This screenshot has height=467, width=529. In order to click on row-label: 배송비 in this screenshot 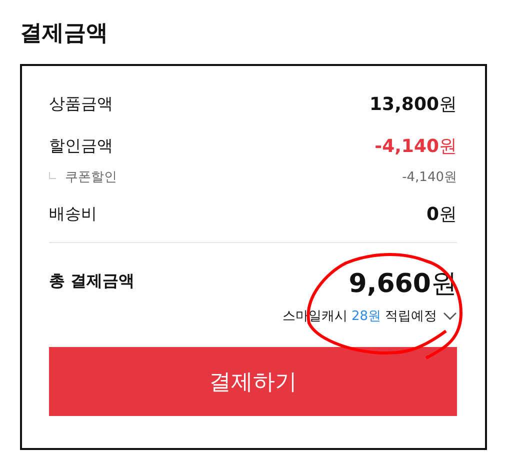, I will do `click(73, 214)`.